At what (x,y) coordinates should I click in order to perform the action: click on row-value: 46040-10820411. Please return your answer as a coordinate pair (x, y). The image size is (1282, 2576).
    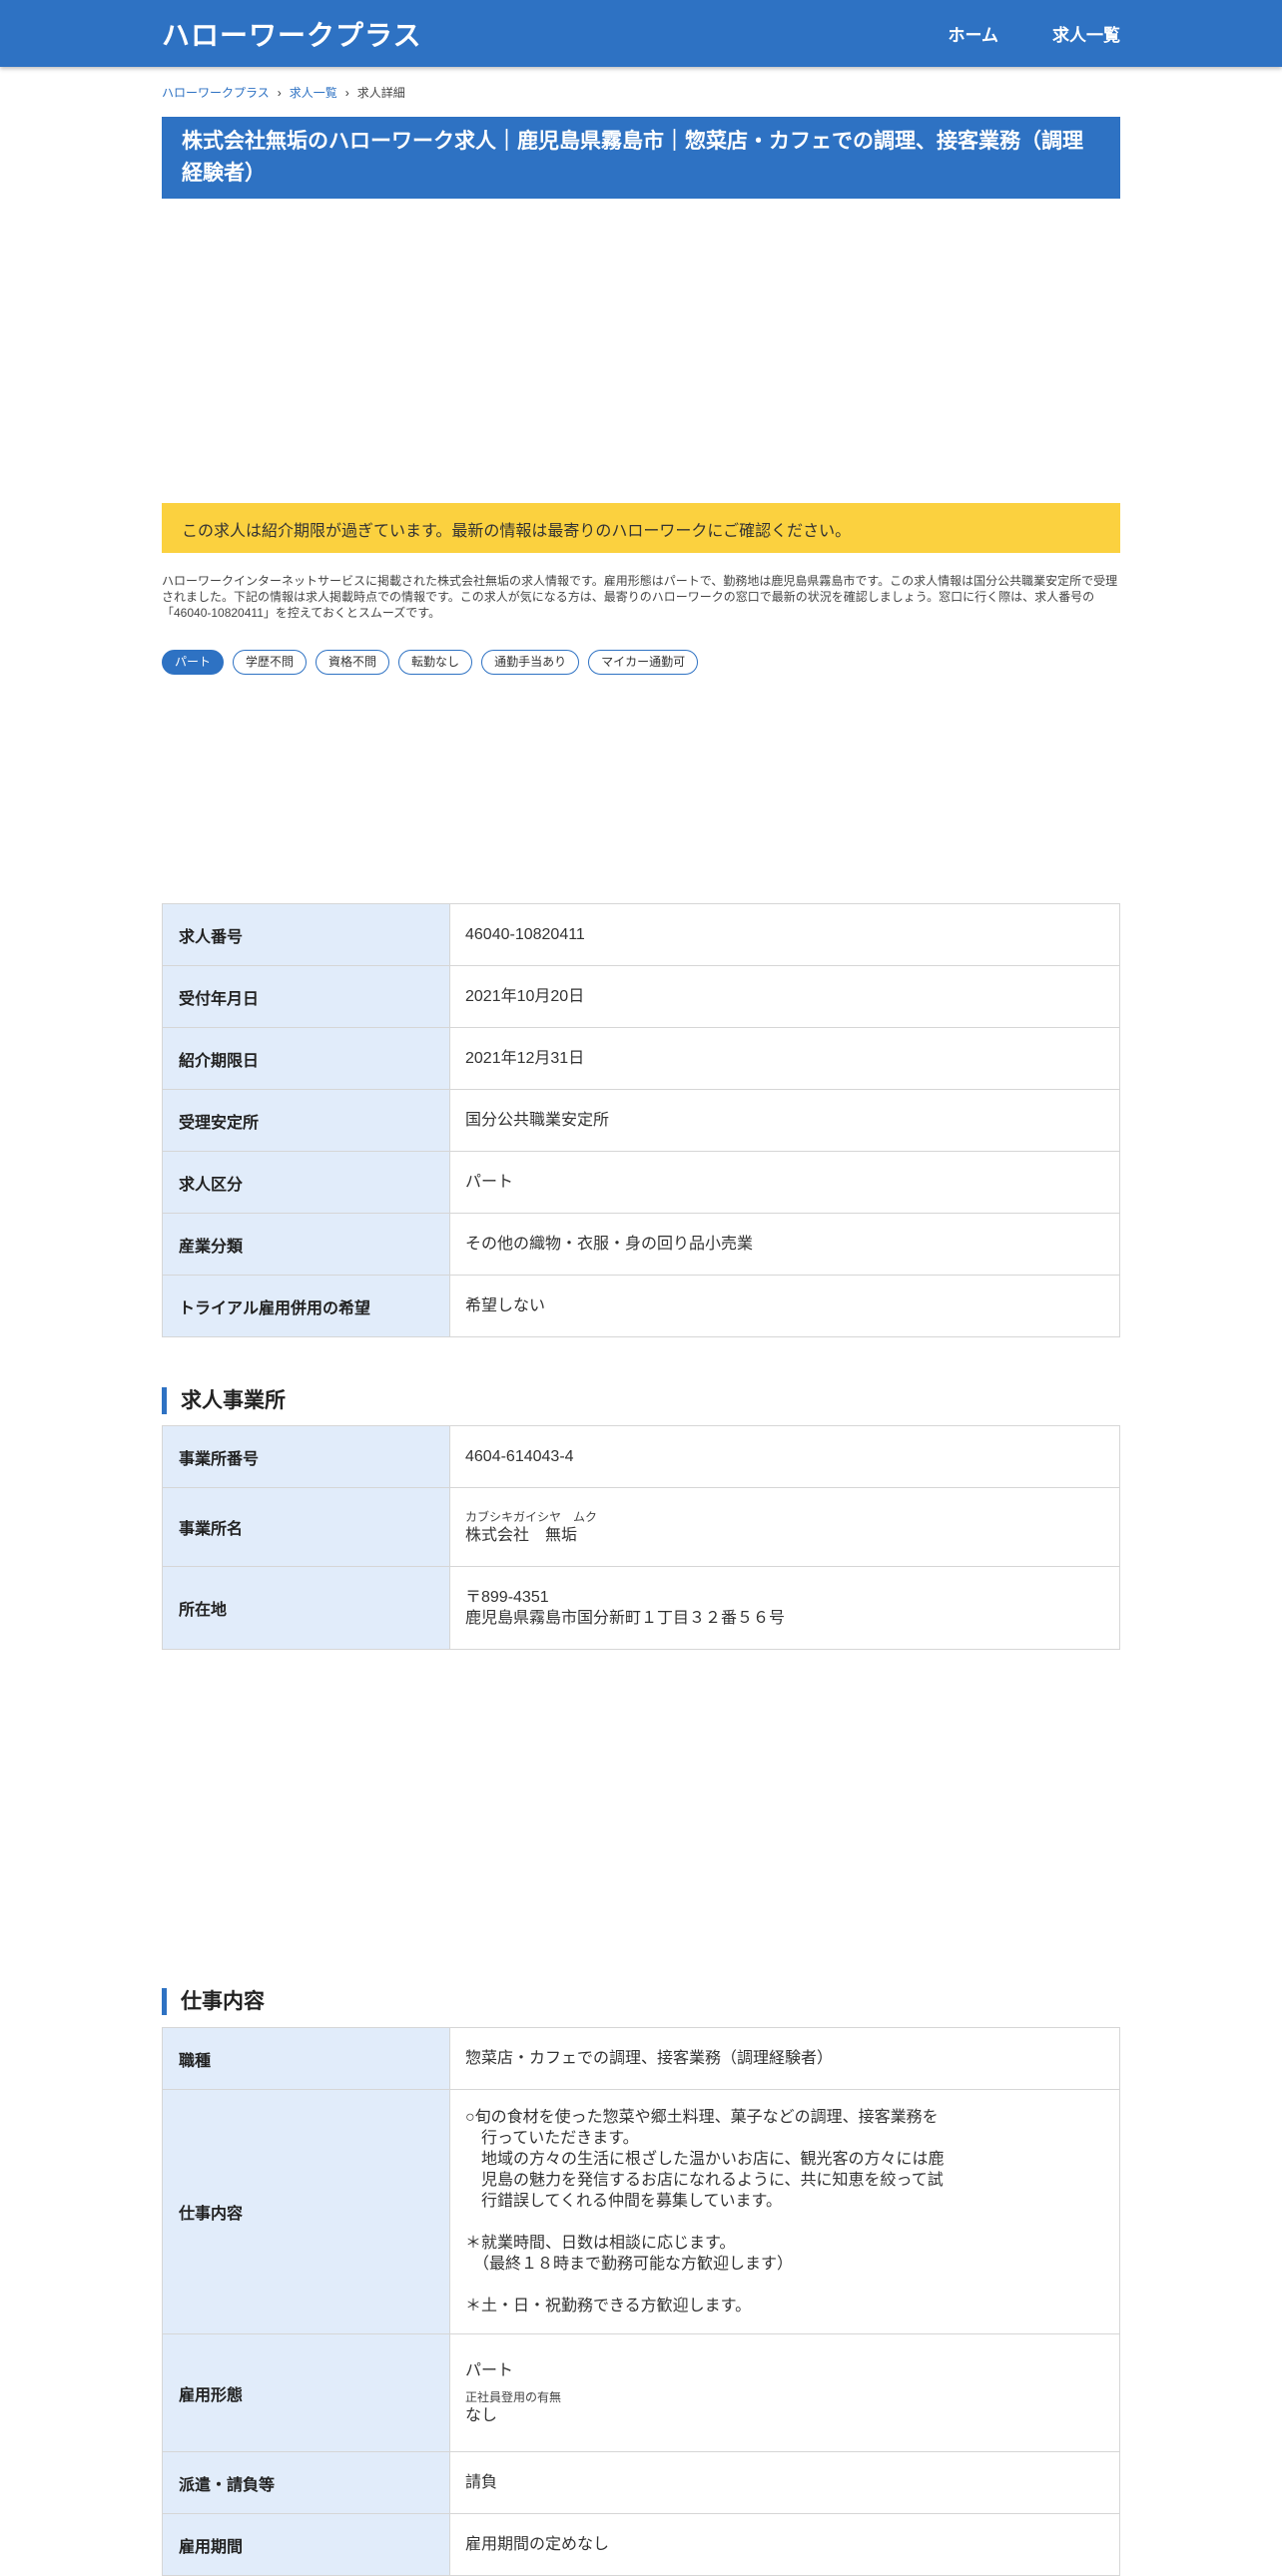
    Looking at the image, I should click on (784, 935).